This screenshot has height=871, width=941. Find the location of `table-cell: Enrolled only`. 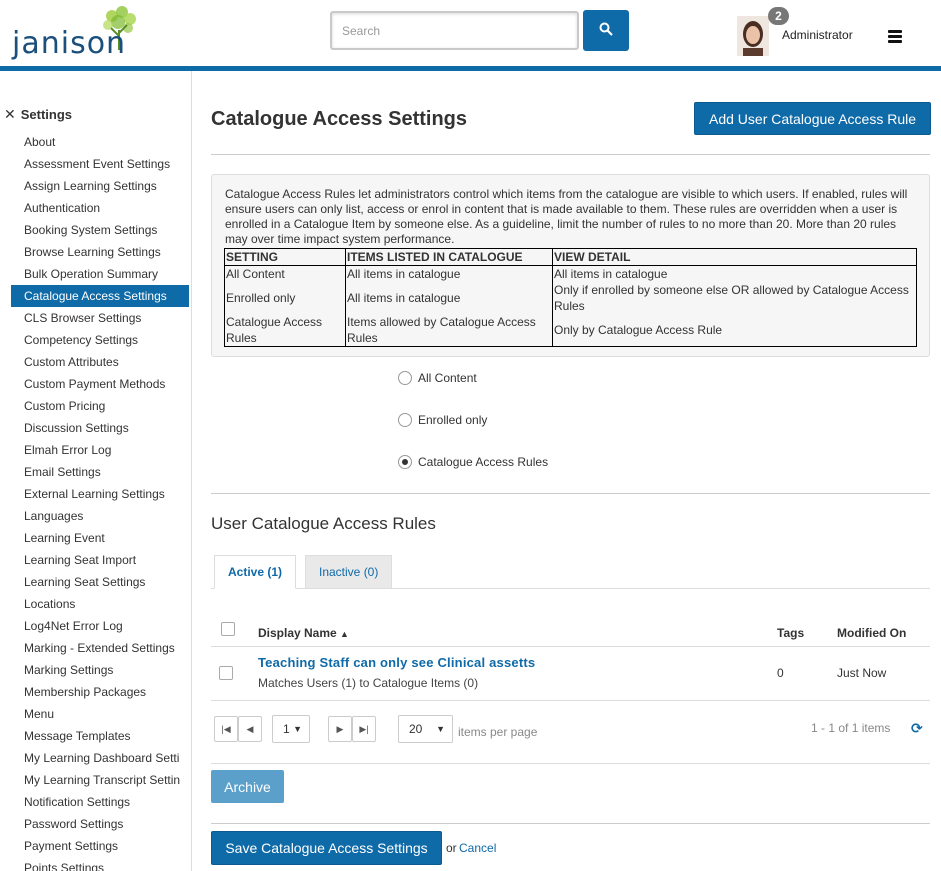

table-cell: Enrolled only is located at coordinates (285, 298).